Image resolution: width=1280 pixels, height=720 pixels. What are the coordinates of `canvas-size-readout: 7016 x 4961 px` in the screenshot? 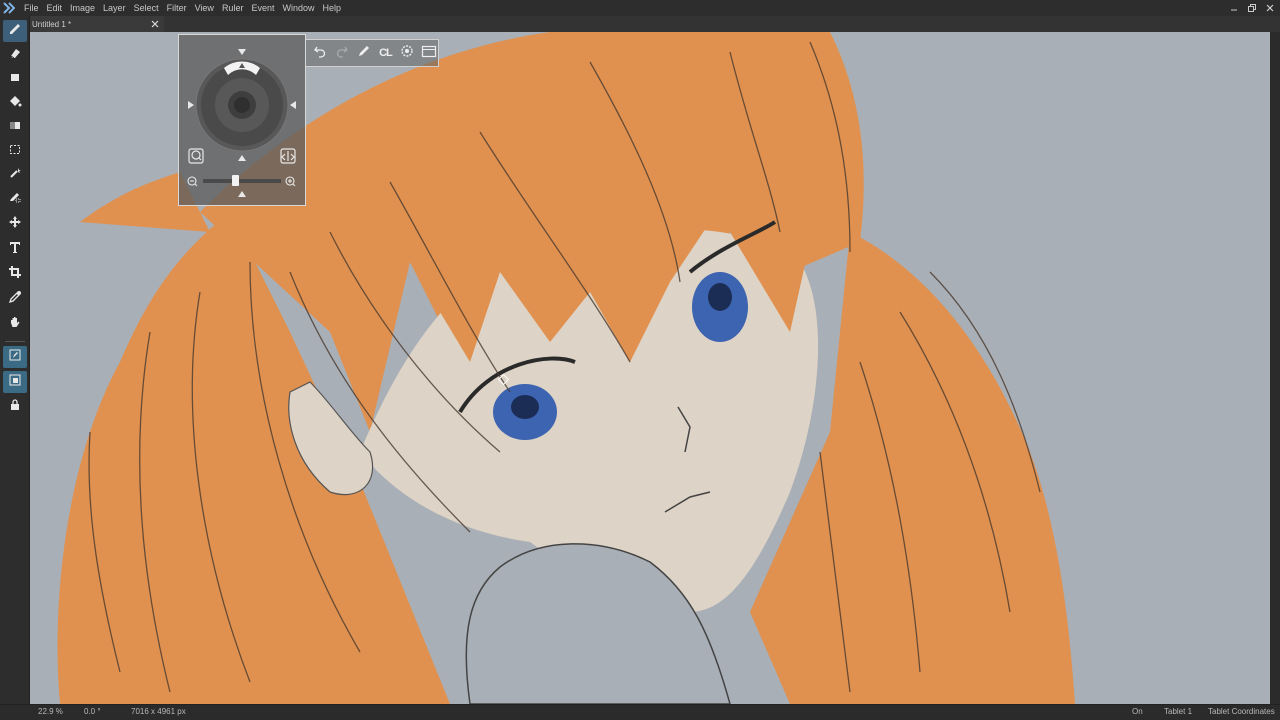 It's located at (158, 711).